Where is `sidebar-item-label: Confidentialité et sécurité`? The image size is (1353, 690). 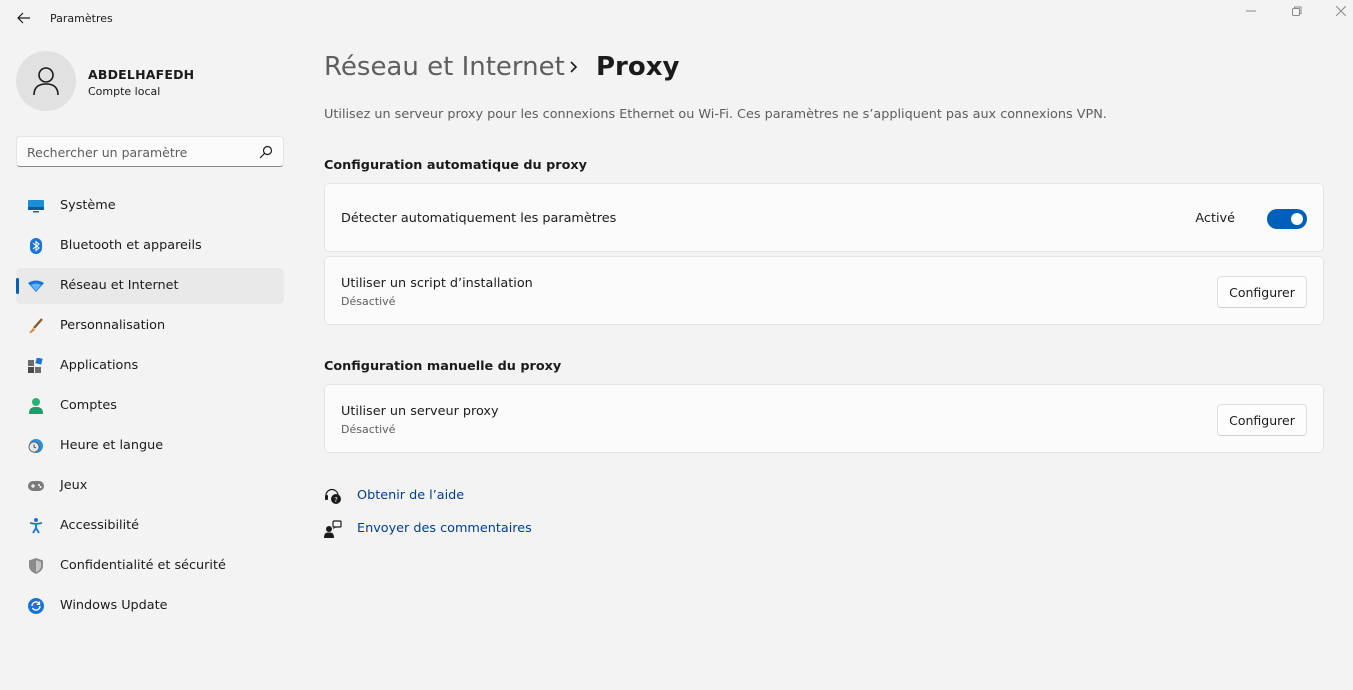
sidebar-item-label: Confidentialité et sécurité is located at coordinates (143, 565).